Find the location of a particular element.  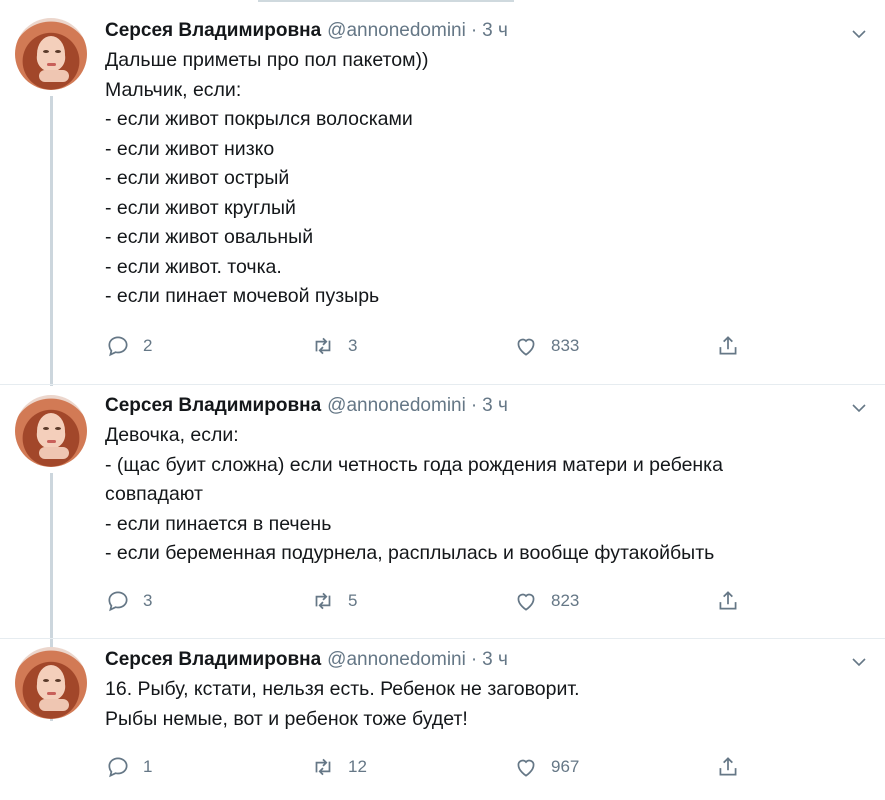

tweet-line: - если пинает мочевой пузырь is located at coordinates (242, 296).